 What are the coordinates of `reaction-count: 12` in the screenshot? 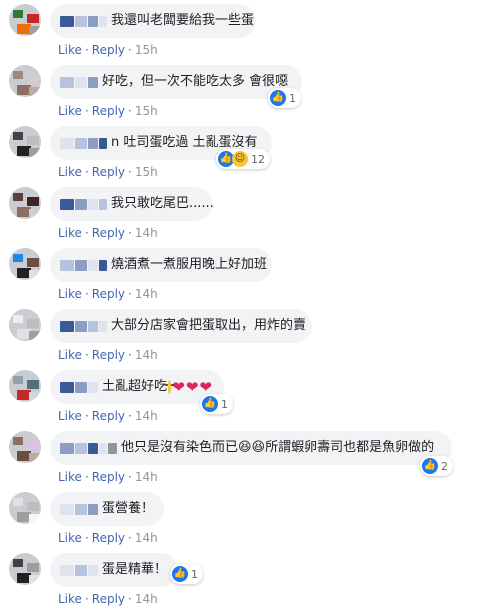 It's located at (258, 159).